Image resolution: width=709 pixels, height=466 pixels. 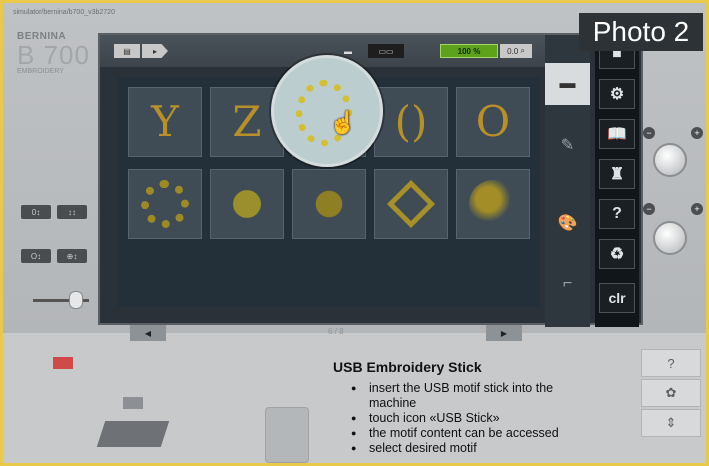 What do you see at coordinates (671, 393) in the screenshot?
I see `pattern-button: ✿` at bounding box center [671, 393].